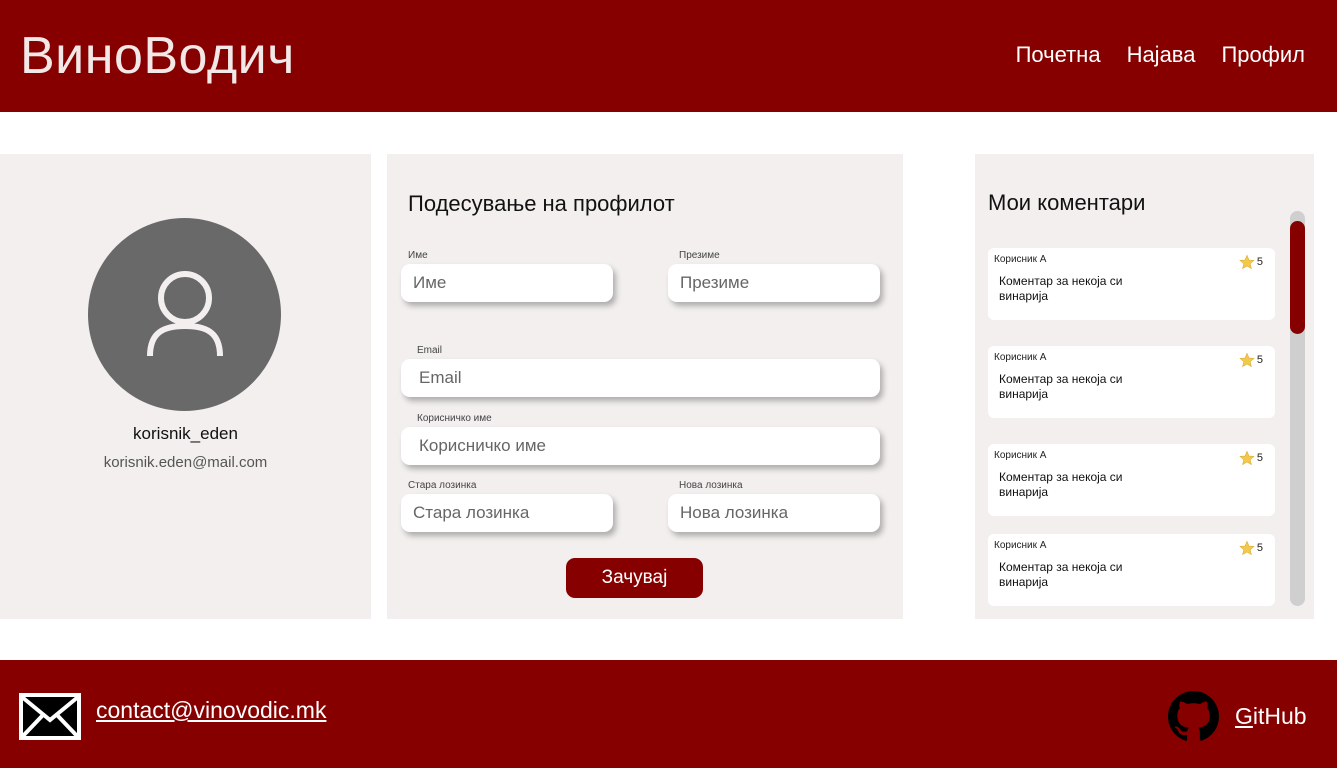 Image resolution: width=1337 pixels, height=768 pixels. Describe the element at coordinates (1263, 55) in the screenshot. I see `nav-profile: Профил` at that location.